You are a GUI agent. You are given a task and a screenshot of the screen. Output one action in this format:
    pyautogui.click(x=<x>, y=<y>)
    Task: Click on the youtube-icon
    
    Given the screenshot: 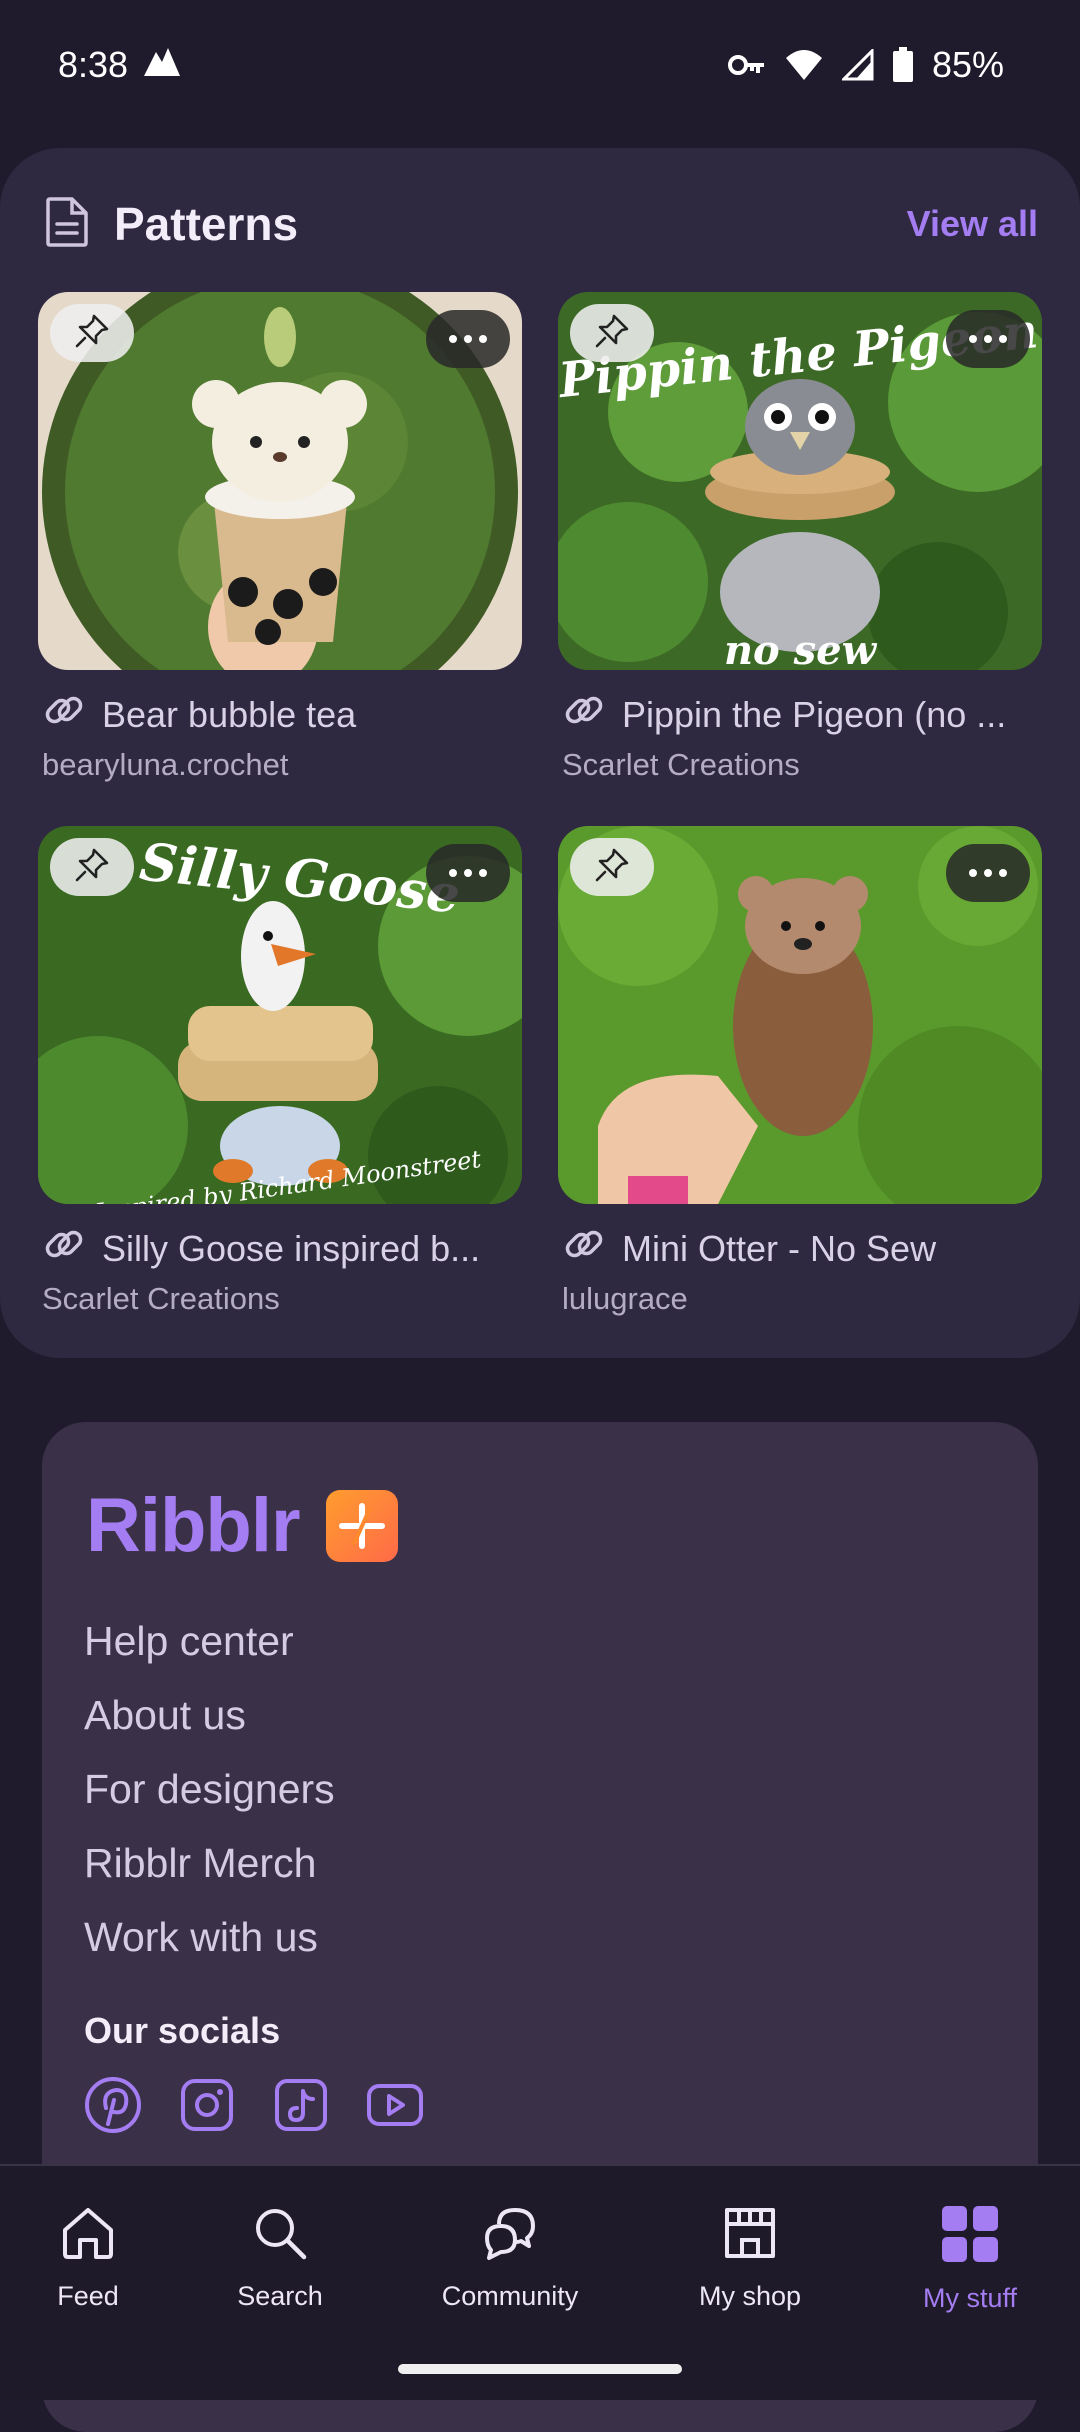 What is the action you would take?
    pyautogui.click(x=395, y=2105)
    